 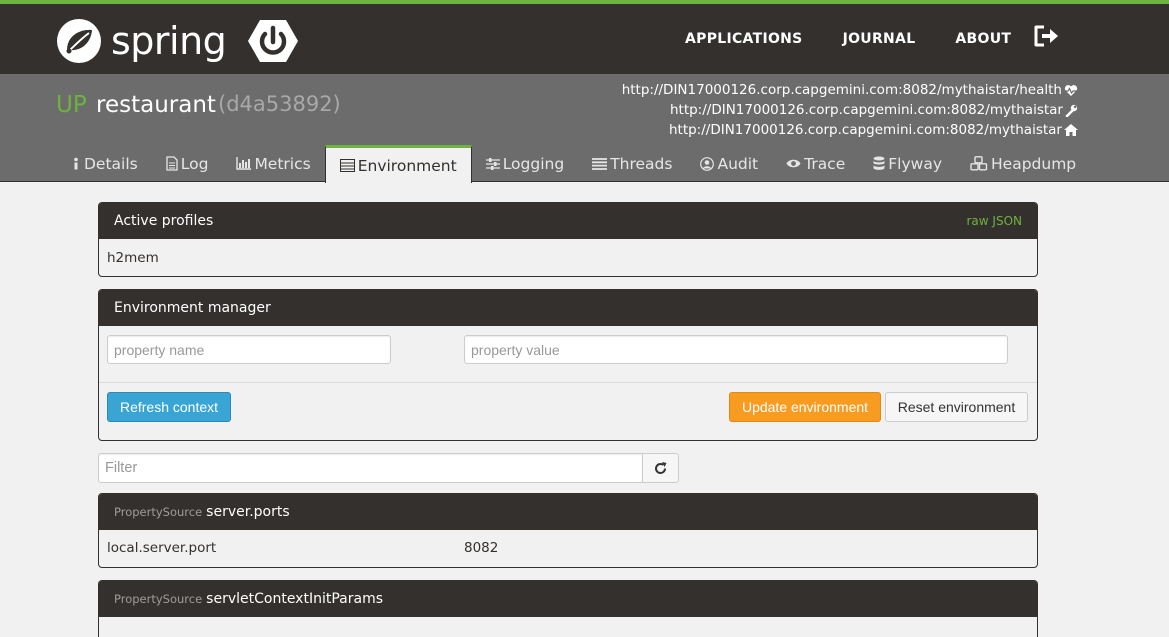 I want to click on tab-audit: Audit, so click(x=729, y=163).